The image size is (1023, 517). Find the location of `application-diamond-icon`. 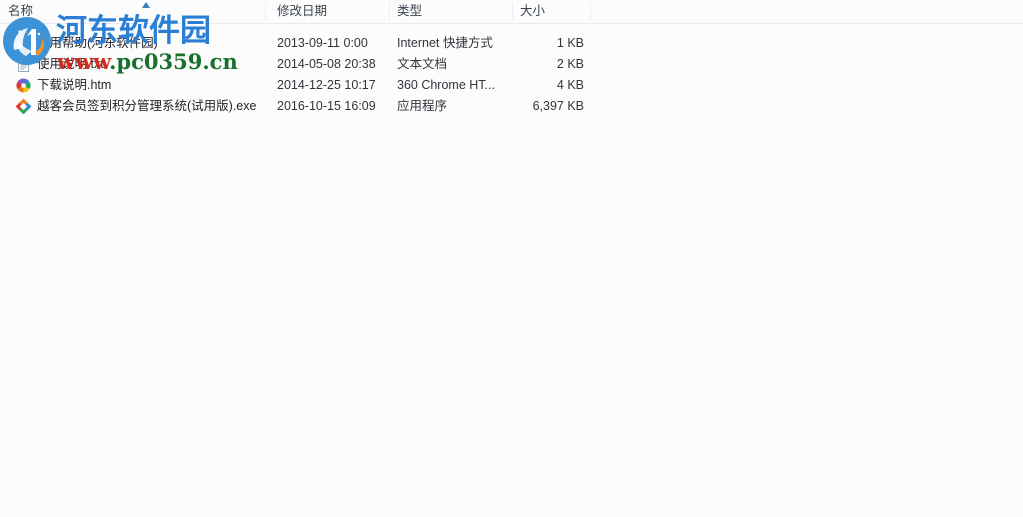

application-diamond-icon is located at coordinates (23, 106).